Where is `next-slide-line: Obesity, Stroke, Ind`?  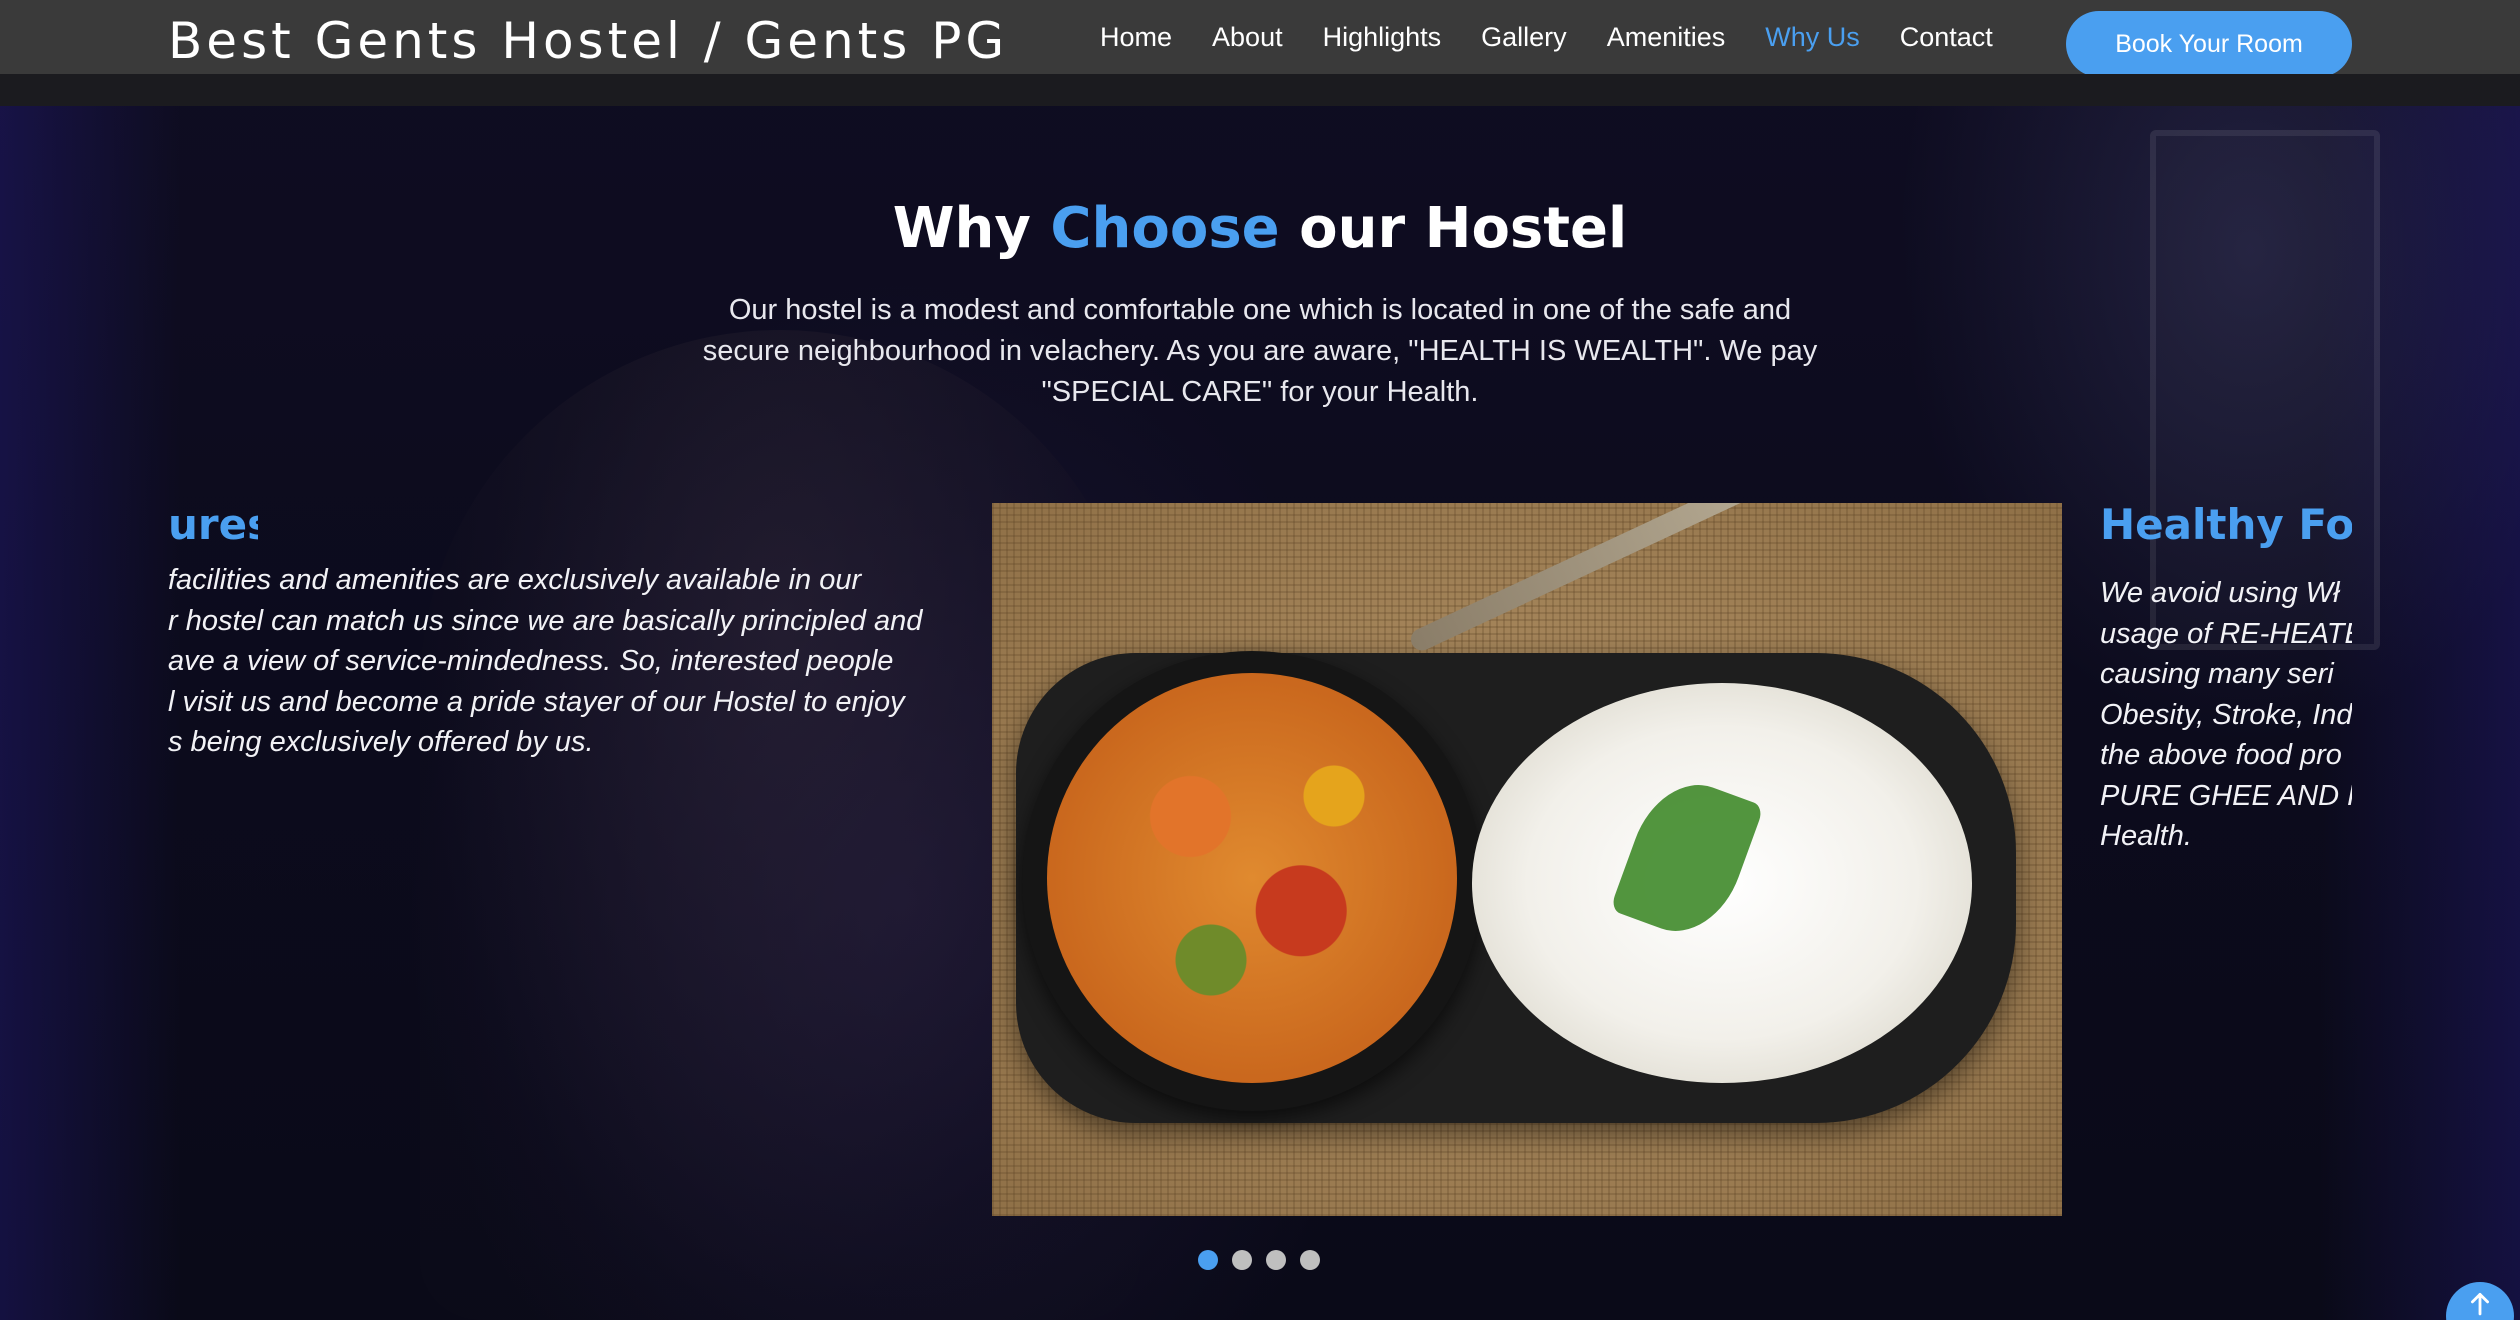
next-slide-line: Obesity, Stroke, Ind is located at coordinates (2226, 714).